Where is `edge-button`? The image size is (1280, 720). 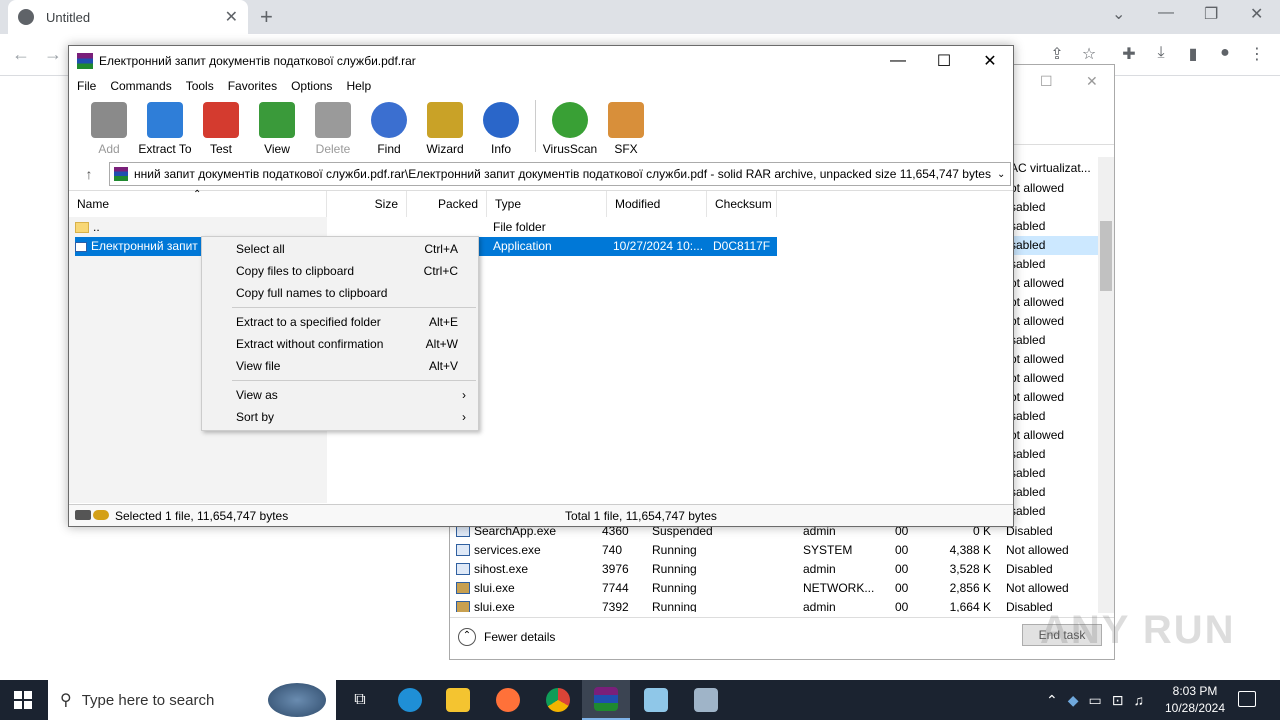
edge-button is located at coordinates (410, 700).